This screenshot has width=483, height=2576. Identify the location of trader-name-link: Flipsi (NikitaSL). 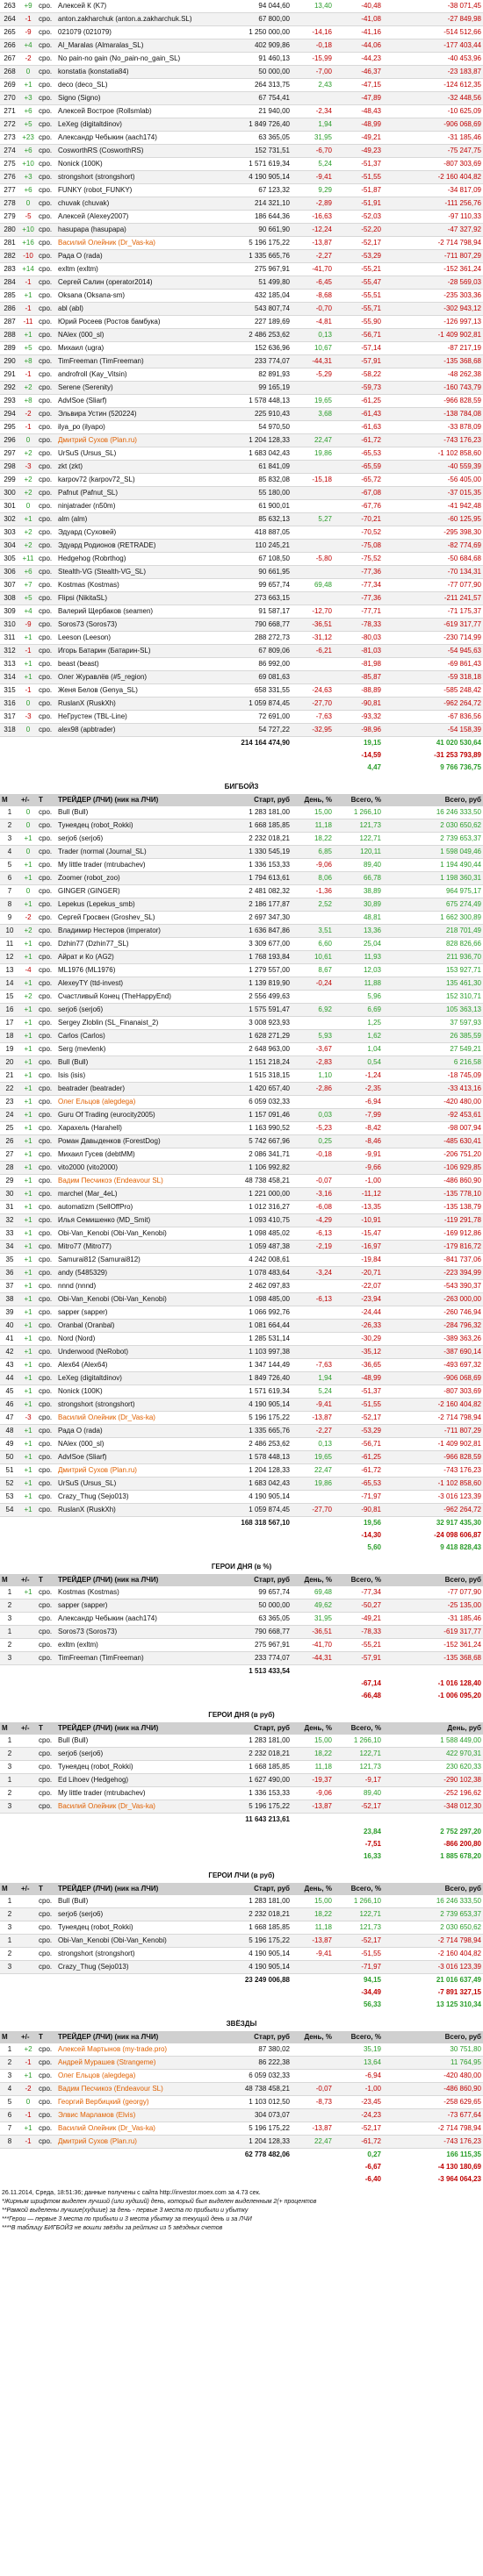
(139, 598).